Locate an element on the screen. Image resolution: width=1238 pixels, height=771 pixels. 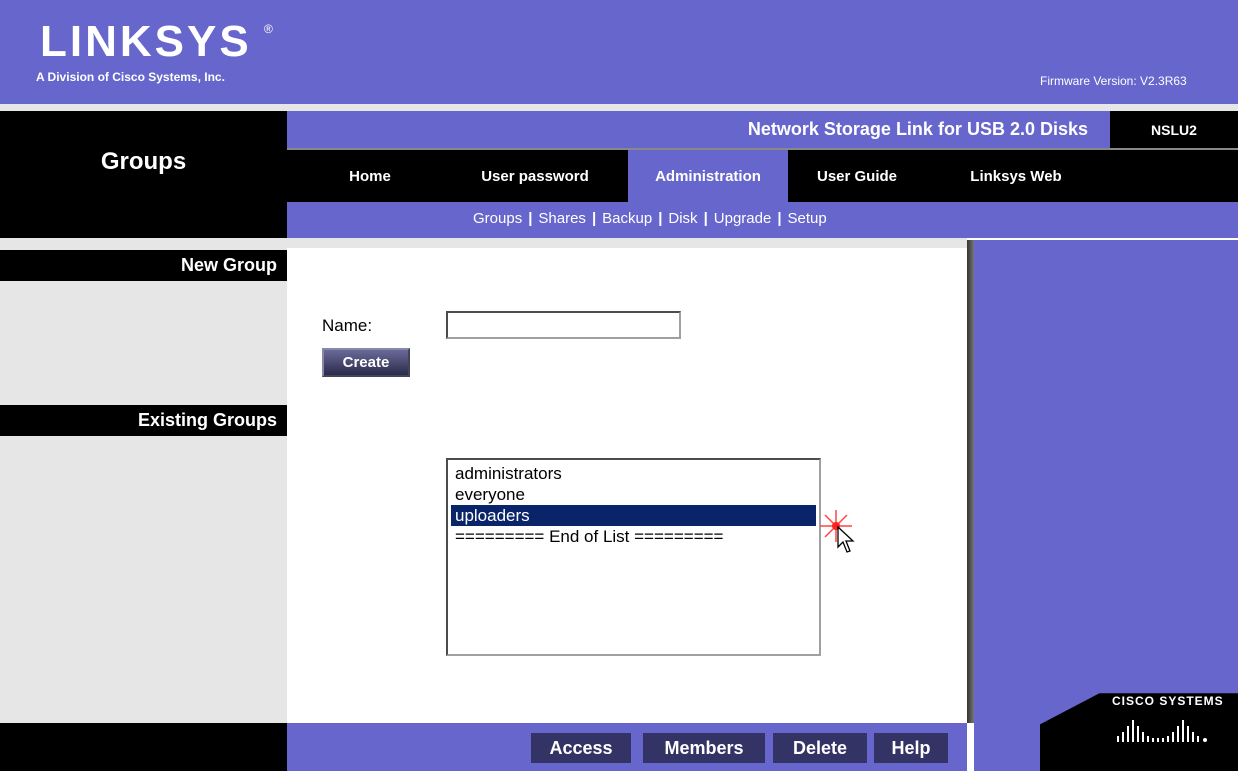
delete-button: Delete is located at coordinates (820, 748).